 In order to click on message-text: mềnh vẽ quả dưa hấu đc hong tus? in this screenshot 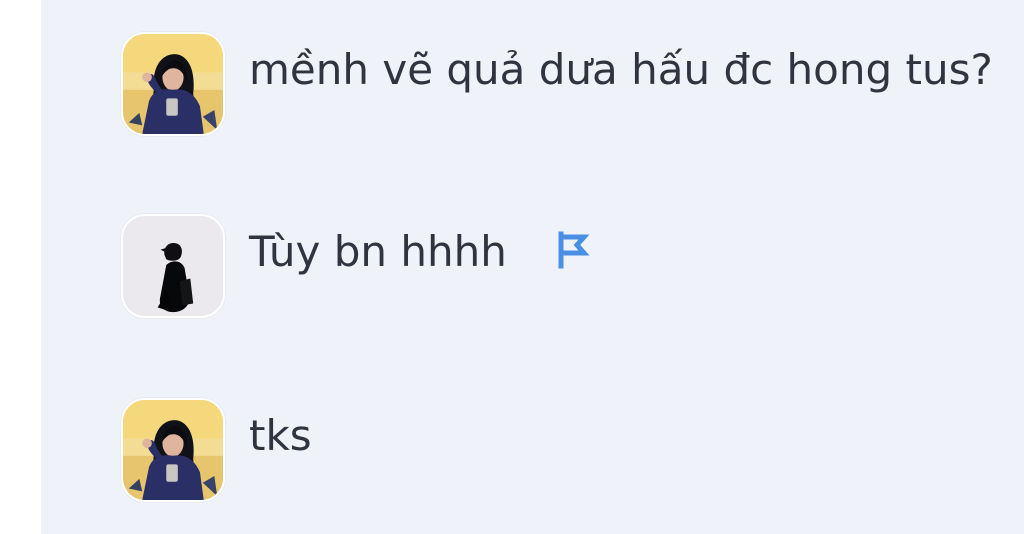, I will do `click(621, 69)`.